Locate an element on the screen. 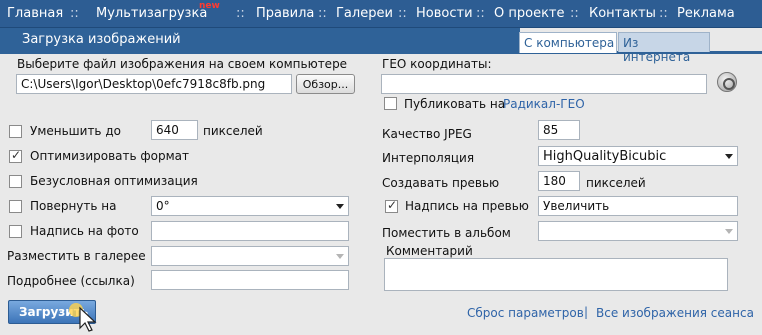 The width and height of the screenshot is (762, 335). rotate-label: Повернуть на is located at coordinates (73, 206).